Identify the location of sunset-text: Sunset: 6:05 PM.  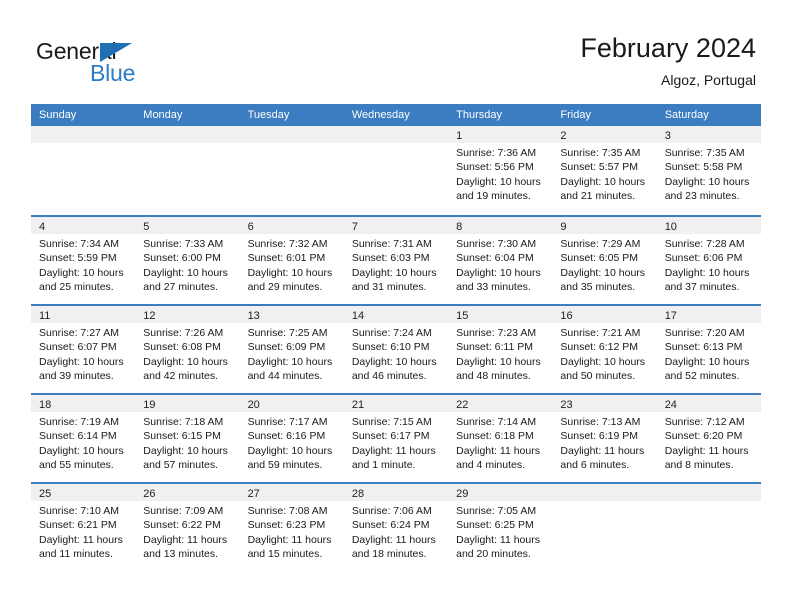
(599, 258).